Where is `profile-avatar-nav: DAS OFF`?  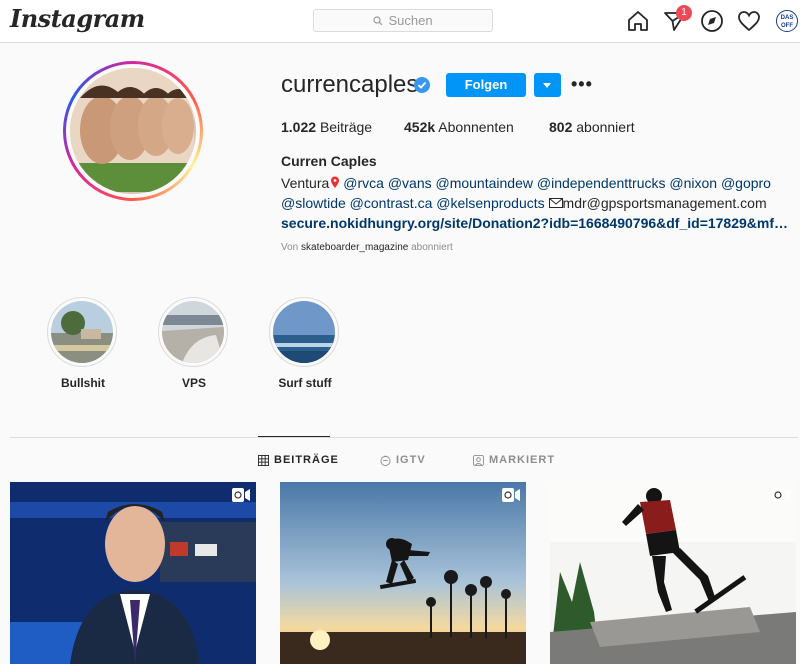
profile-avatar-nav: DAS OFF is located at coordinates (787, 21).